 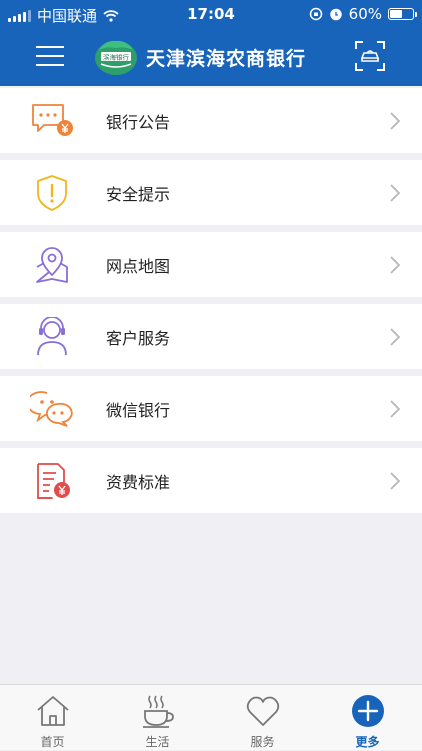 I want to click on logo-text: 滨海银行, so click(x=116, y=57).